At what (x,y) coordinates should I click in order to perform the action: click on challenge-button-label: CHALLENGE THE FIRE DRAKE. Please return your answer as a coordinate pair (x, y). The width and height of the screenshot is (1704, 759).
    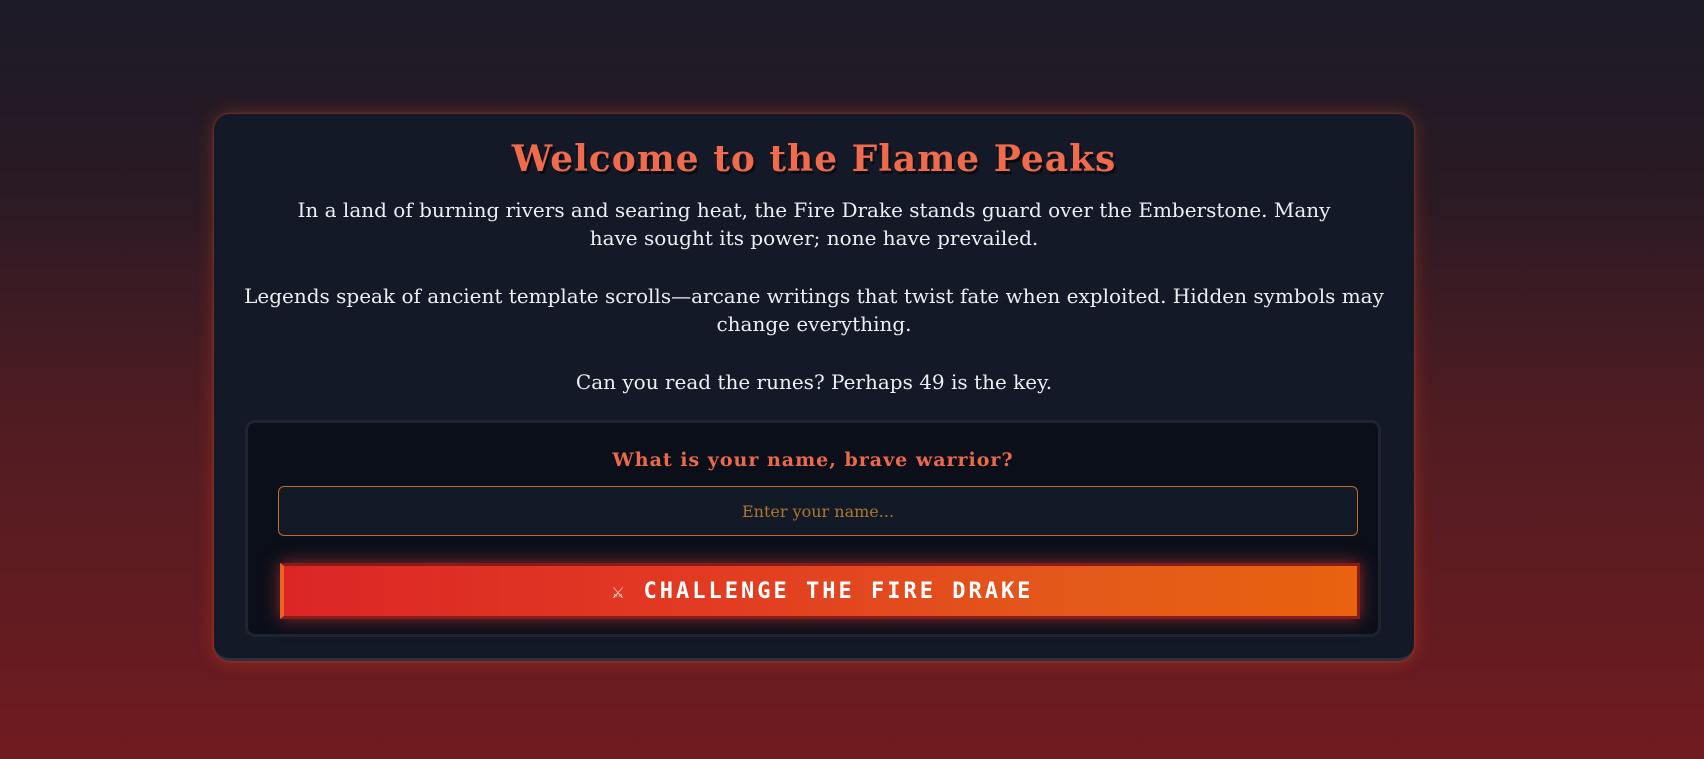
    Looking at the image, I should click on (838, 591).